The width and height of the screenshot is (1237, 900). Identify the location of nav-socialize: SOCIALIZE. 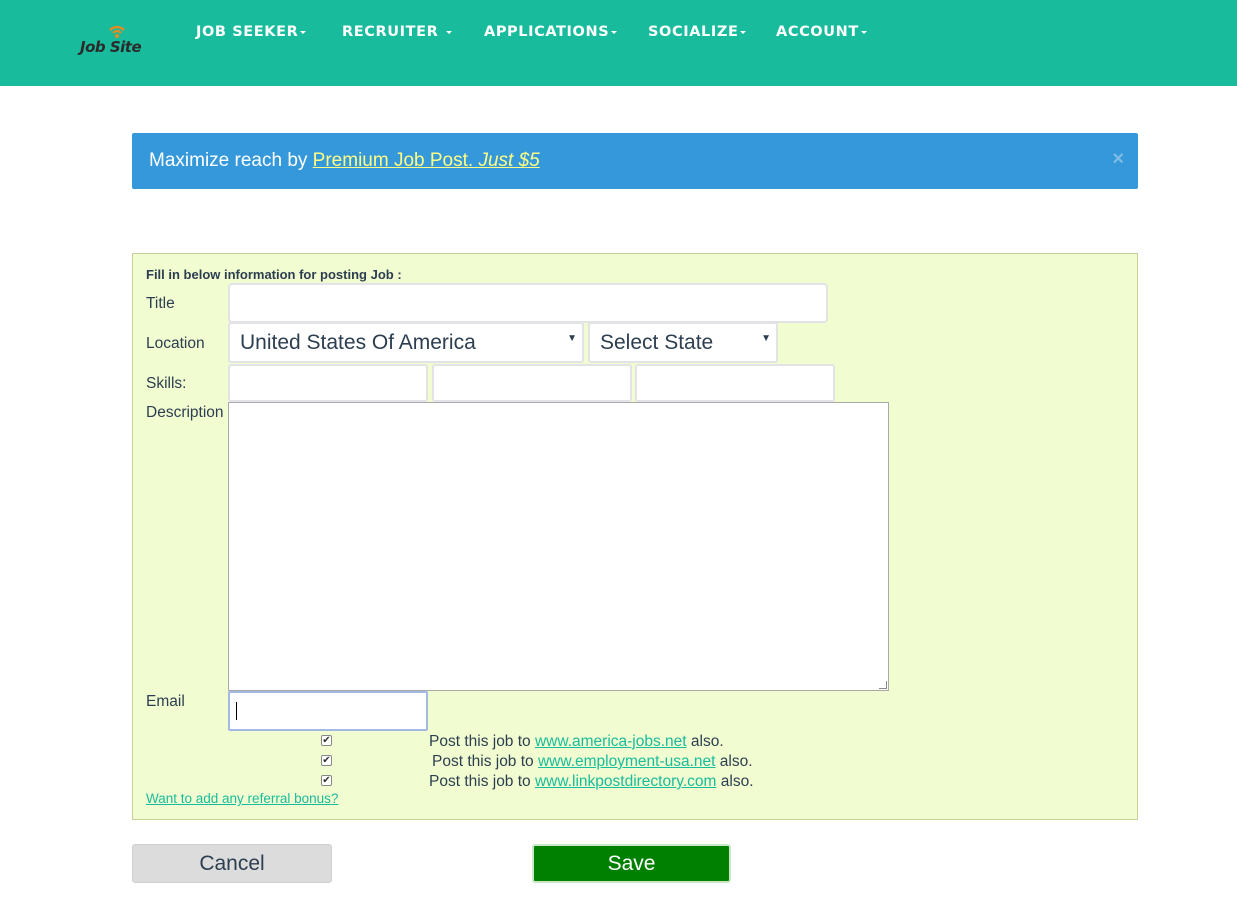
(697, 32).